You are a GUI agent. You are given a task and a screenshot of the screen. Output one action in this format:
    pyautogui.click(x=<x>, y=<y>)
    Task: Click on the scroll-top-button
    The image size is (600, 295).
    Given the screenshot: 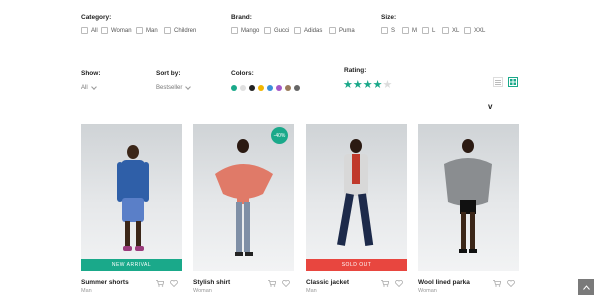 What is the action you would take?
    pyautogui.click(x=586, y=287)
    